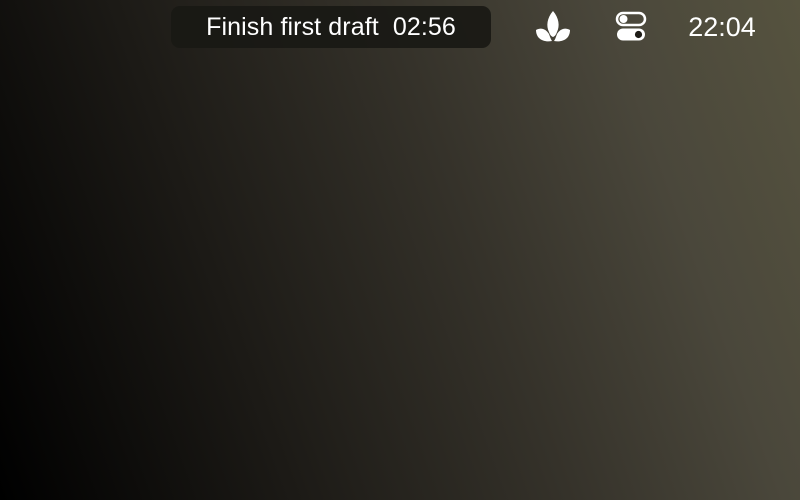 The width and height of the screenshot is (800, 500). Describe the element at coordinates (722, 27) in the screenshot. I see `menubar-clock: 22:04` at that location.